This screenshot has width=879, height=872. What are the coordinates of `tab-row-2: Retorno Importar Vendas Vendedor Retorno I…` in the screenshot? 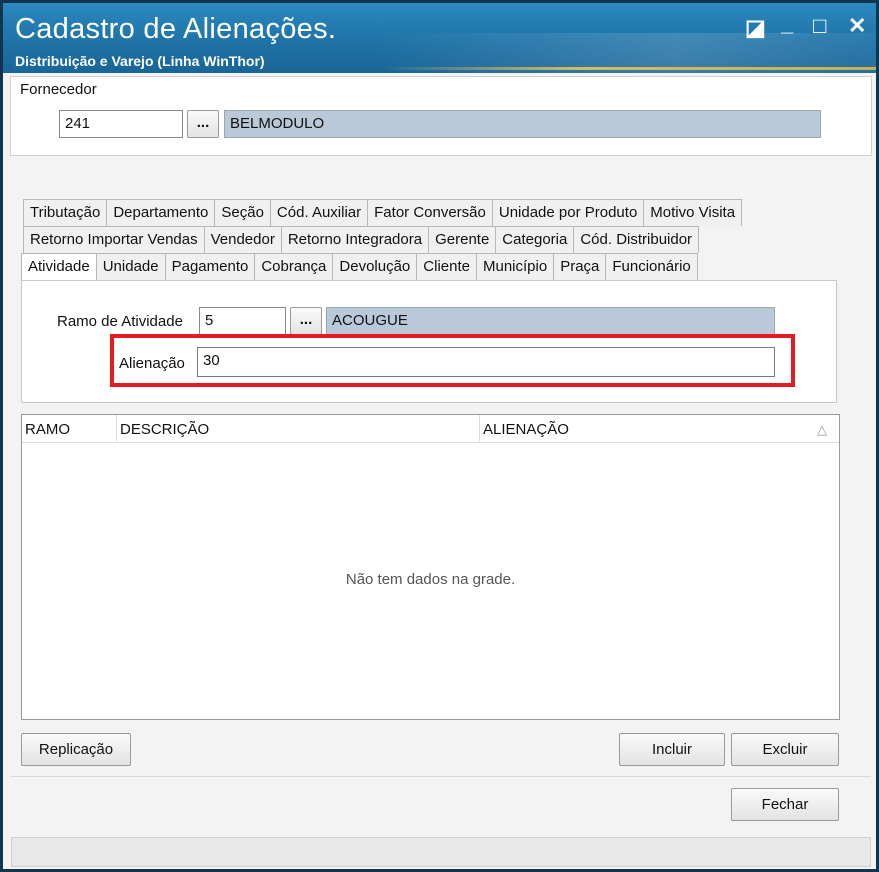 It's located at (361, 239).